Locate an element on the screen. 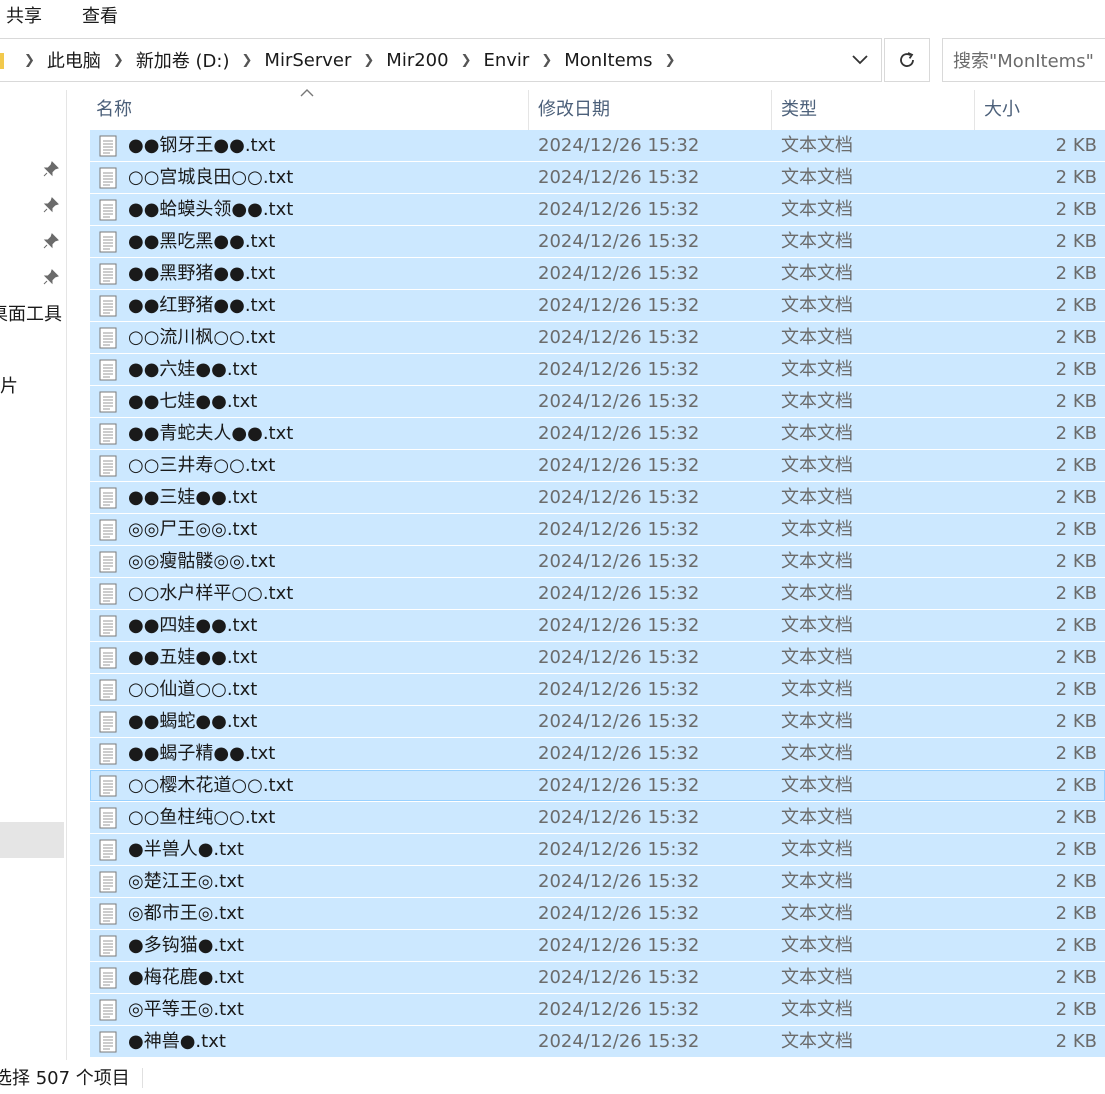  crumb-drive-d: 新加卷 (D:) is located at coordinates (183, 60).